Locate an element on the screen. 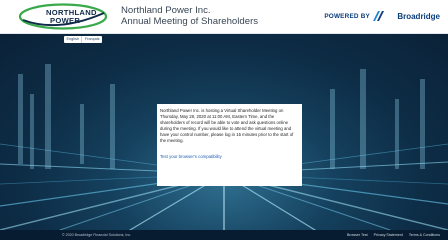  powered-by-label: POWERED BY is located at coordinates (347, 16).